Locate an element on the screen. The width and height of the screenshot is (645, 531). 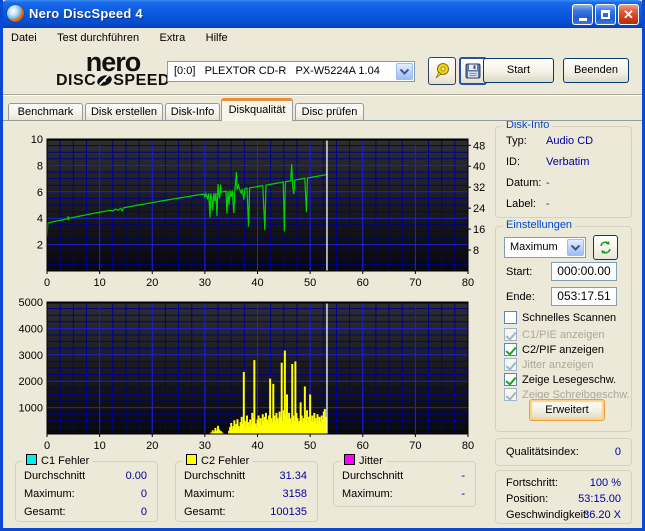
svg-text: 70 is located at coordinates (415, 445).